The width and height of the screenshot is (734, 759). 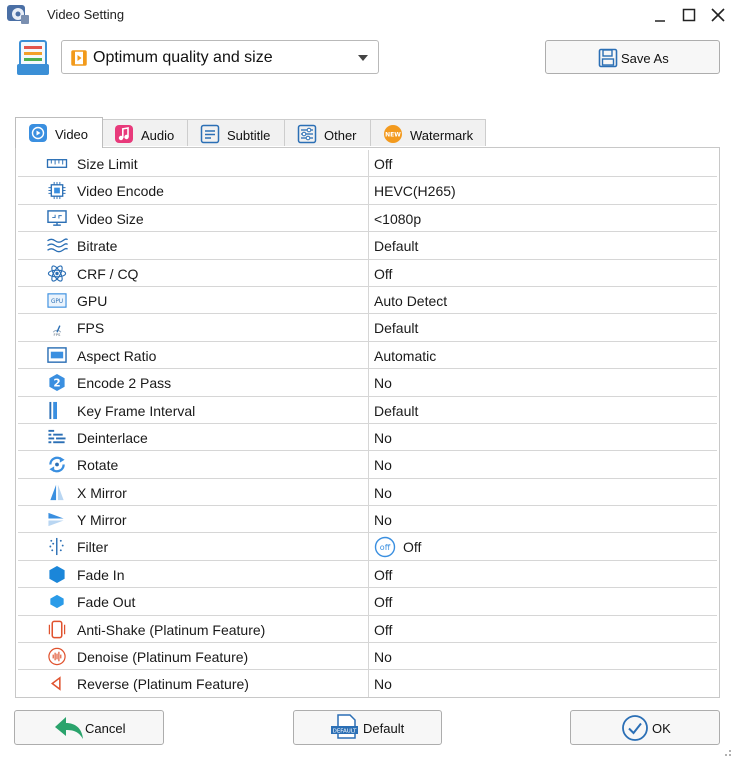 What do you see at coordinates (193, 245) in the screenshot?
I see `setting-name-cell: Bitrate` at bounding box center [193, 245].